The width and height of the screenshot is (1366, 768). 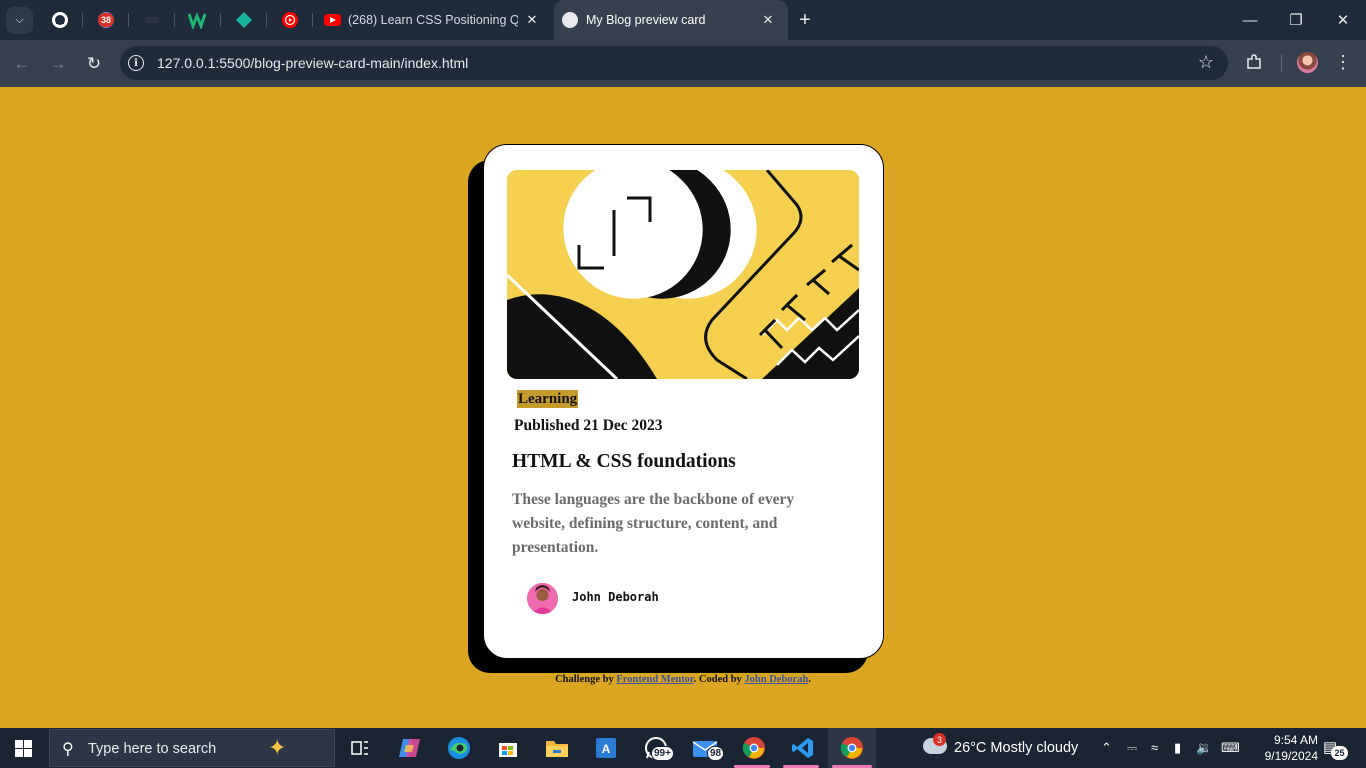 I want to click on edge-icon, so click(x=459, y=748).